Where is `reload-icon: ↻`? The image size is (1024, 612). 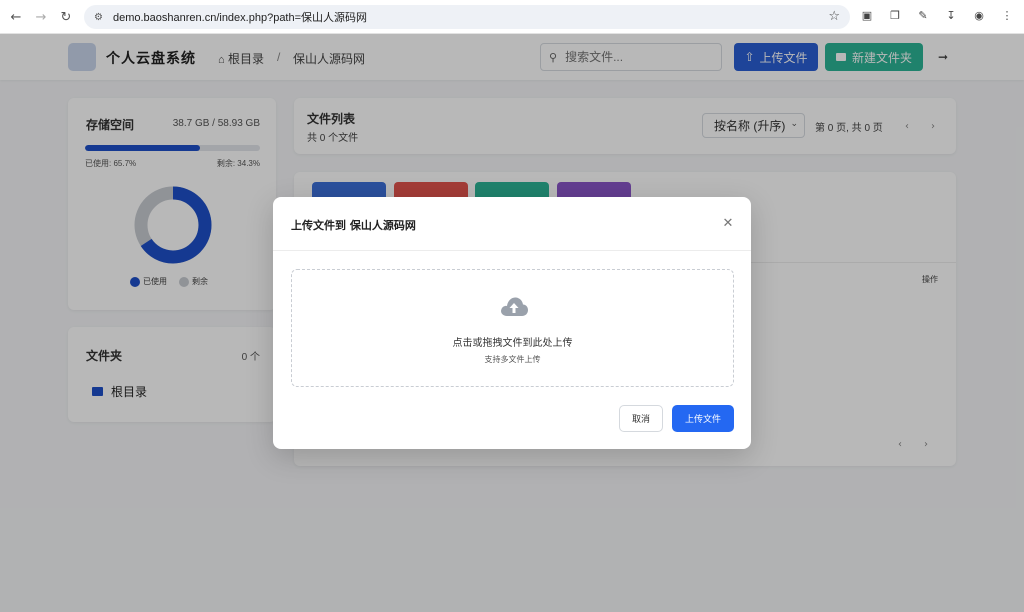 reload-icon: ↻ is located at coordinates (66, 17).